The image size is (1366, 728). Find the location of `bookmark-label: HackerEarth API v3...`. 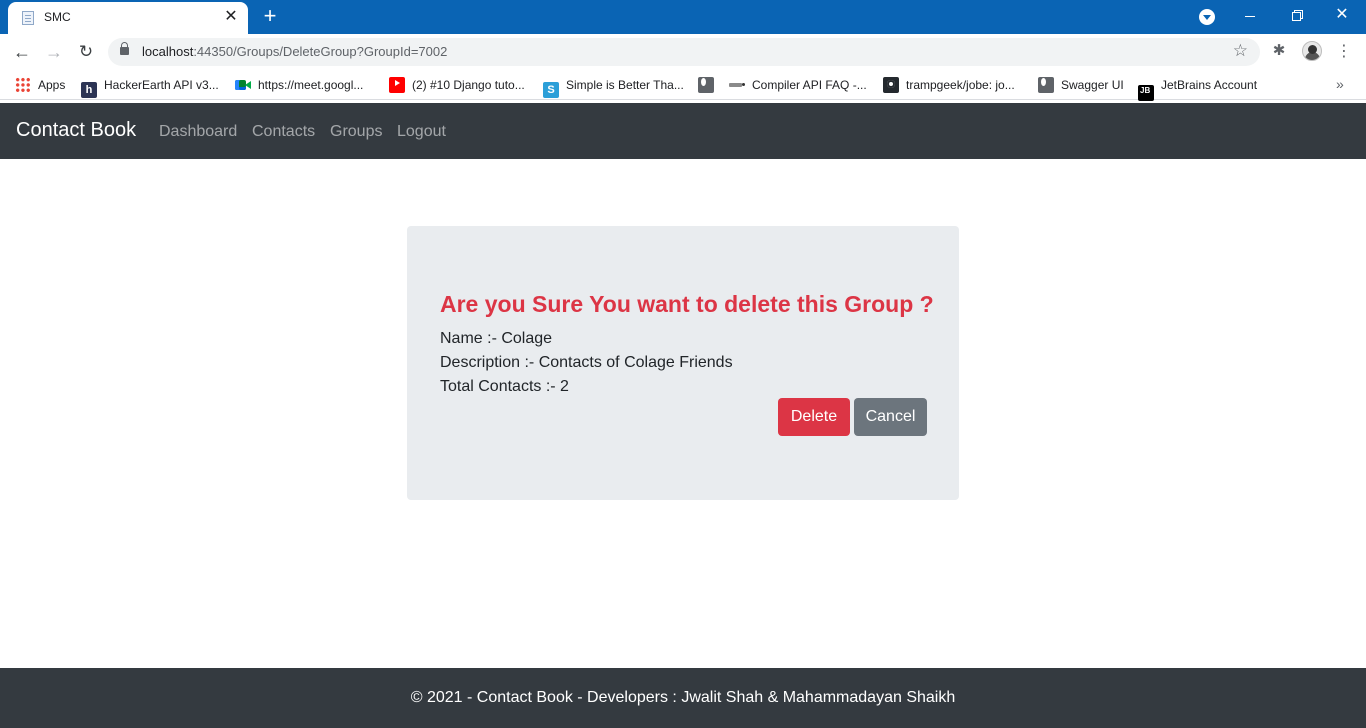

bookmark-label: HackerEarth API v3... is located at coordinates (161, 85).